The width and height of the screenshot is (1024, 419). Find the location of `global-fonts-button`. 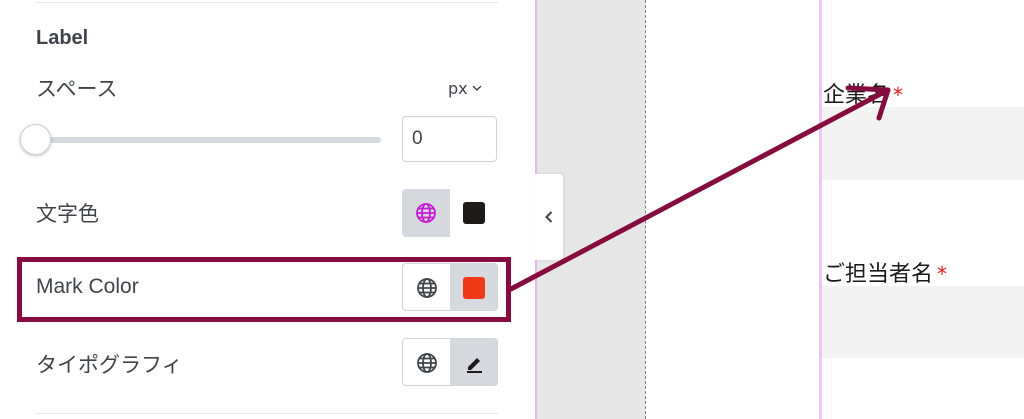

global-fonts-button is located at coordinates (426, 362).